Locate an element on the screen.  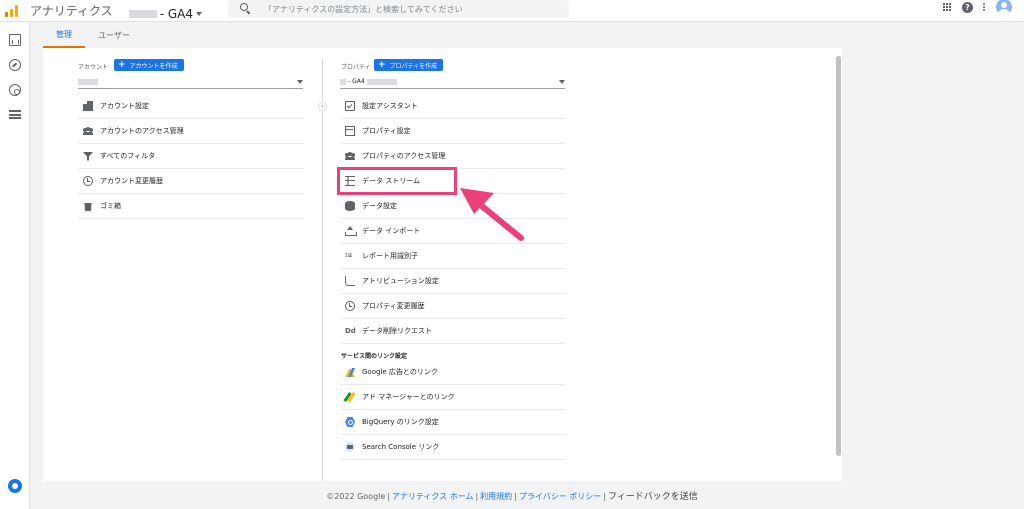
feedback-button: フィードバックを送信 is located at coordinates (653, 497).